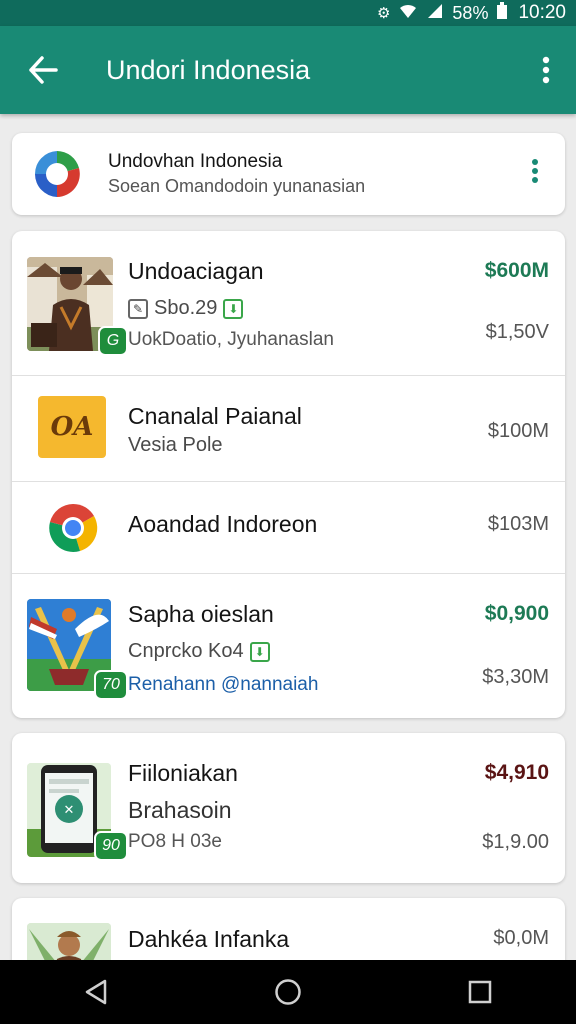 This screenshot has height=1024, width=576. What do you see at coordinates (111, 685) in the screenshot?
I see `badge-icon: 70` at bounding box center [111, 685].